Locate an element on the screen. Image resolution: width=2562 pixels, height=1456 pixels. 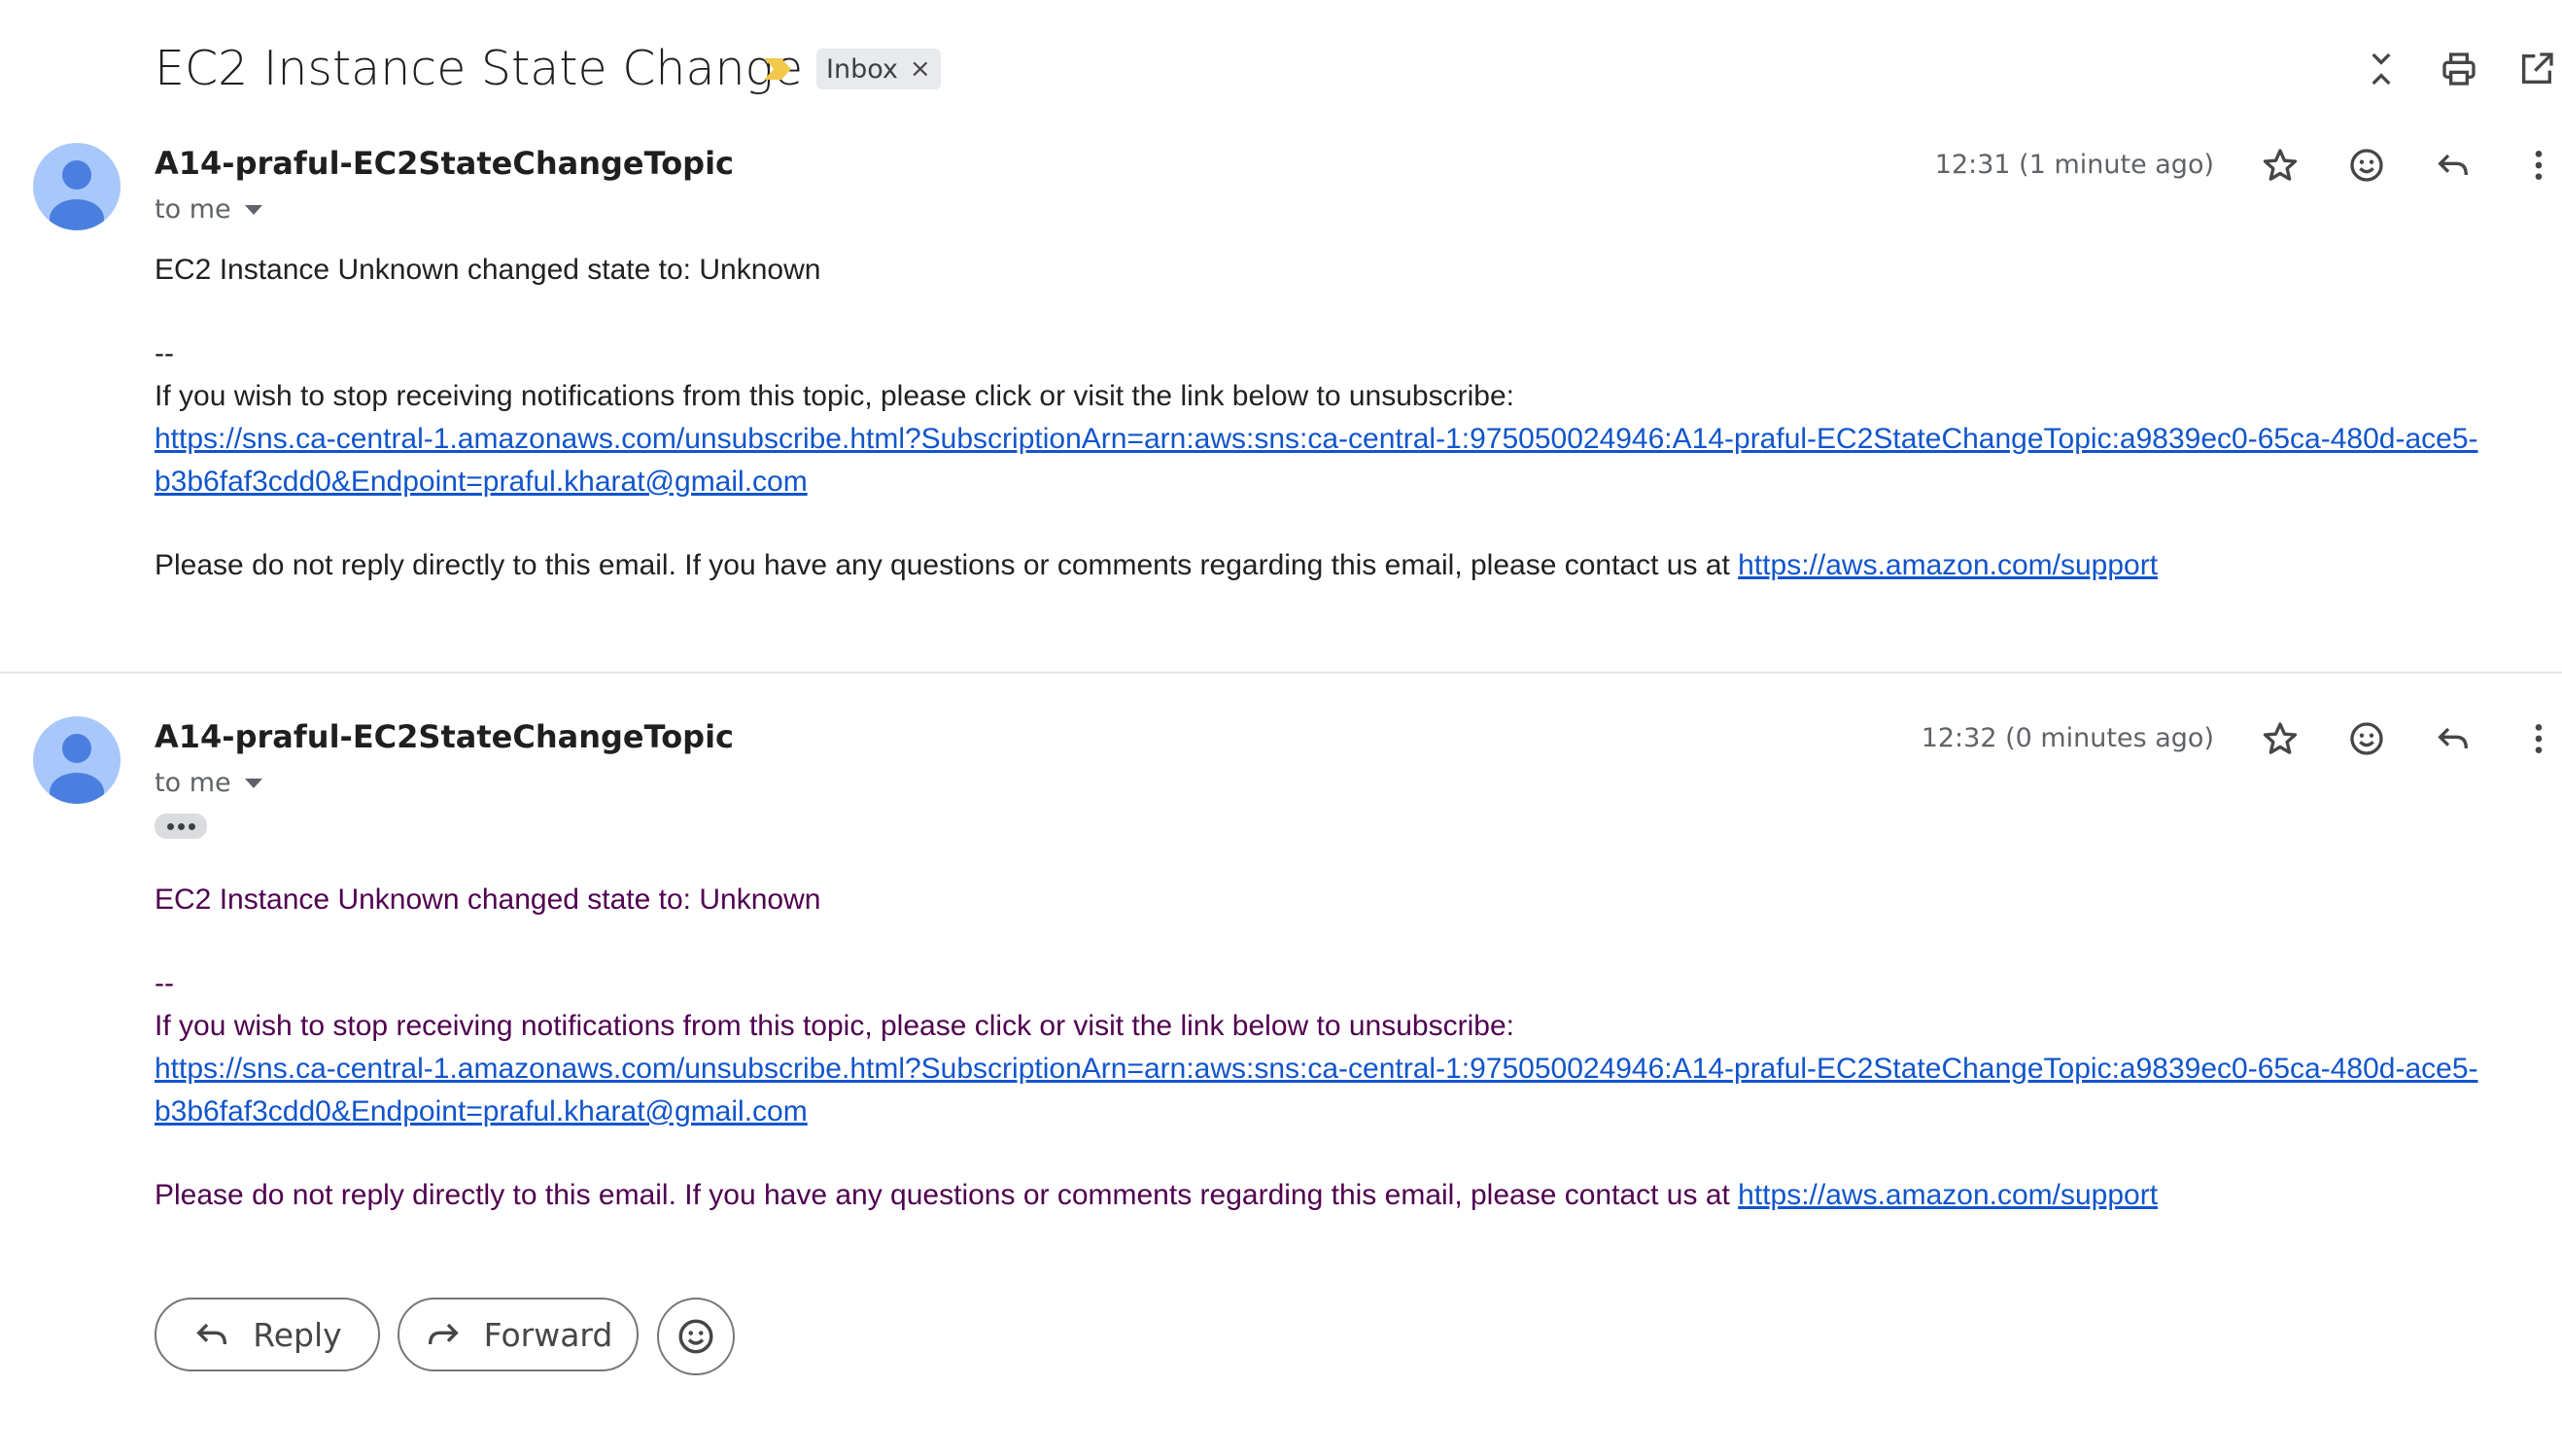
collapse-all-icon is located at coordinates (2381, 69).